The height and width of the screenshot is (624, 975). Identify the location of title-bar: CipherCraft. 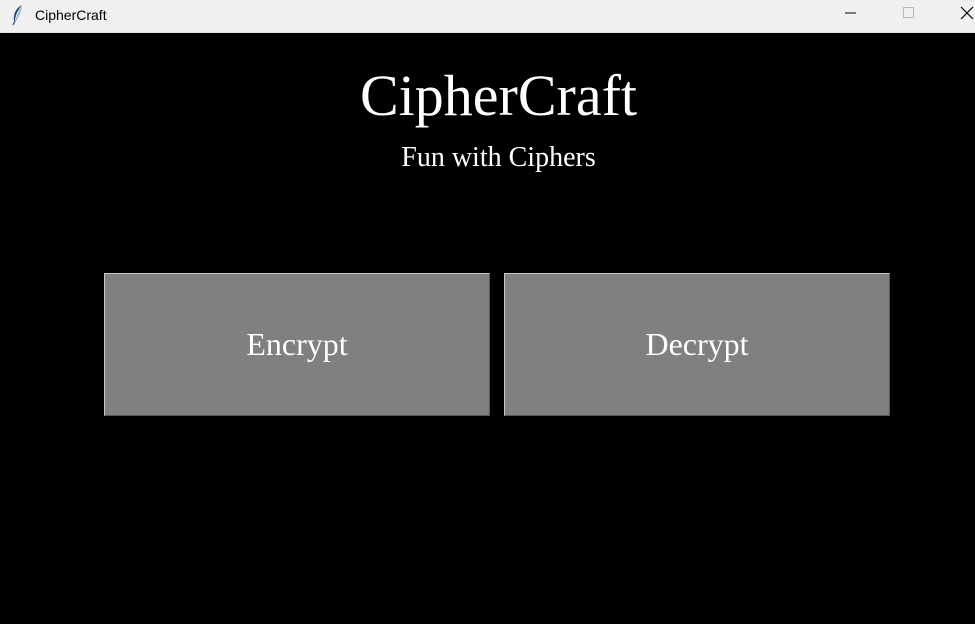
(487, 16).